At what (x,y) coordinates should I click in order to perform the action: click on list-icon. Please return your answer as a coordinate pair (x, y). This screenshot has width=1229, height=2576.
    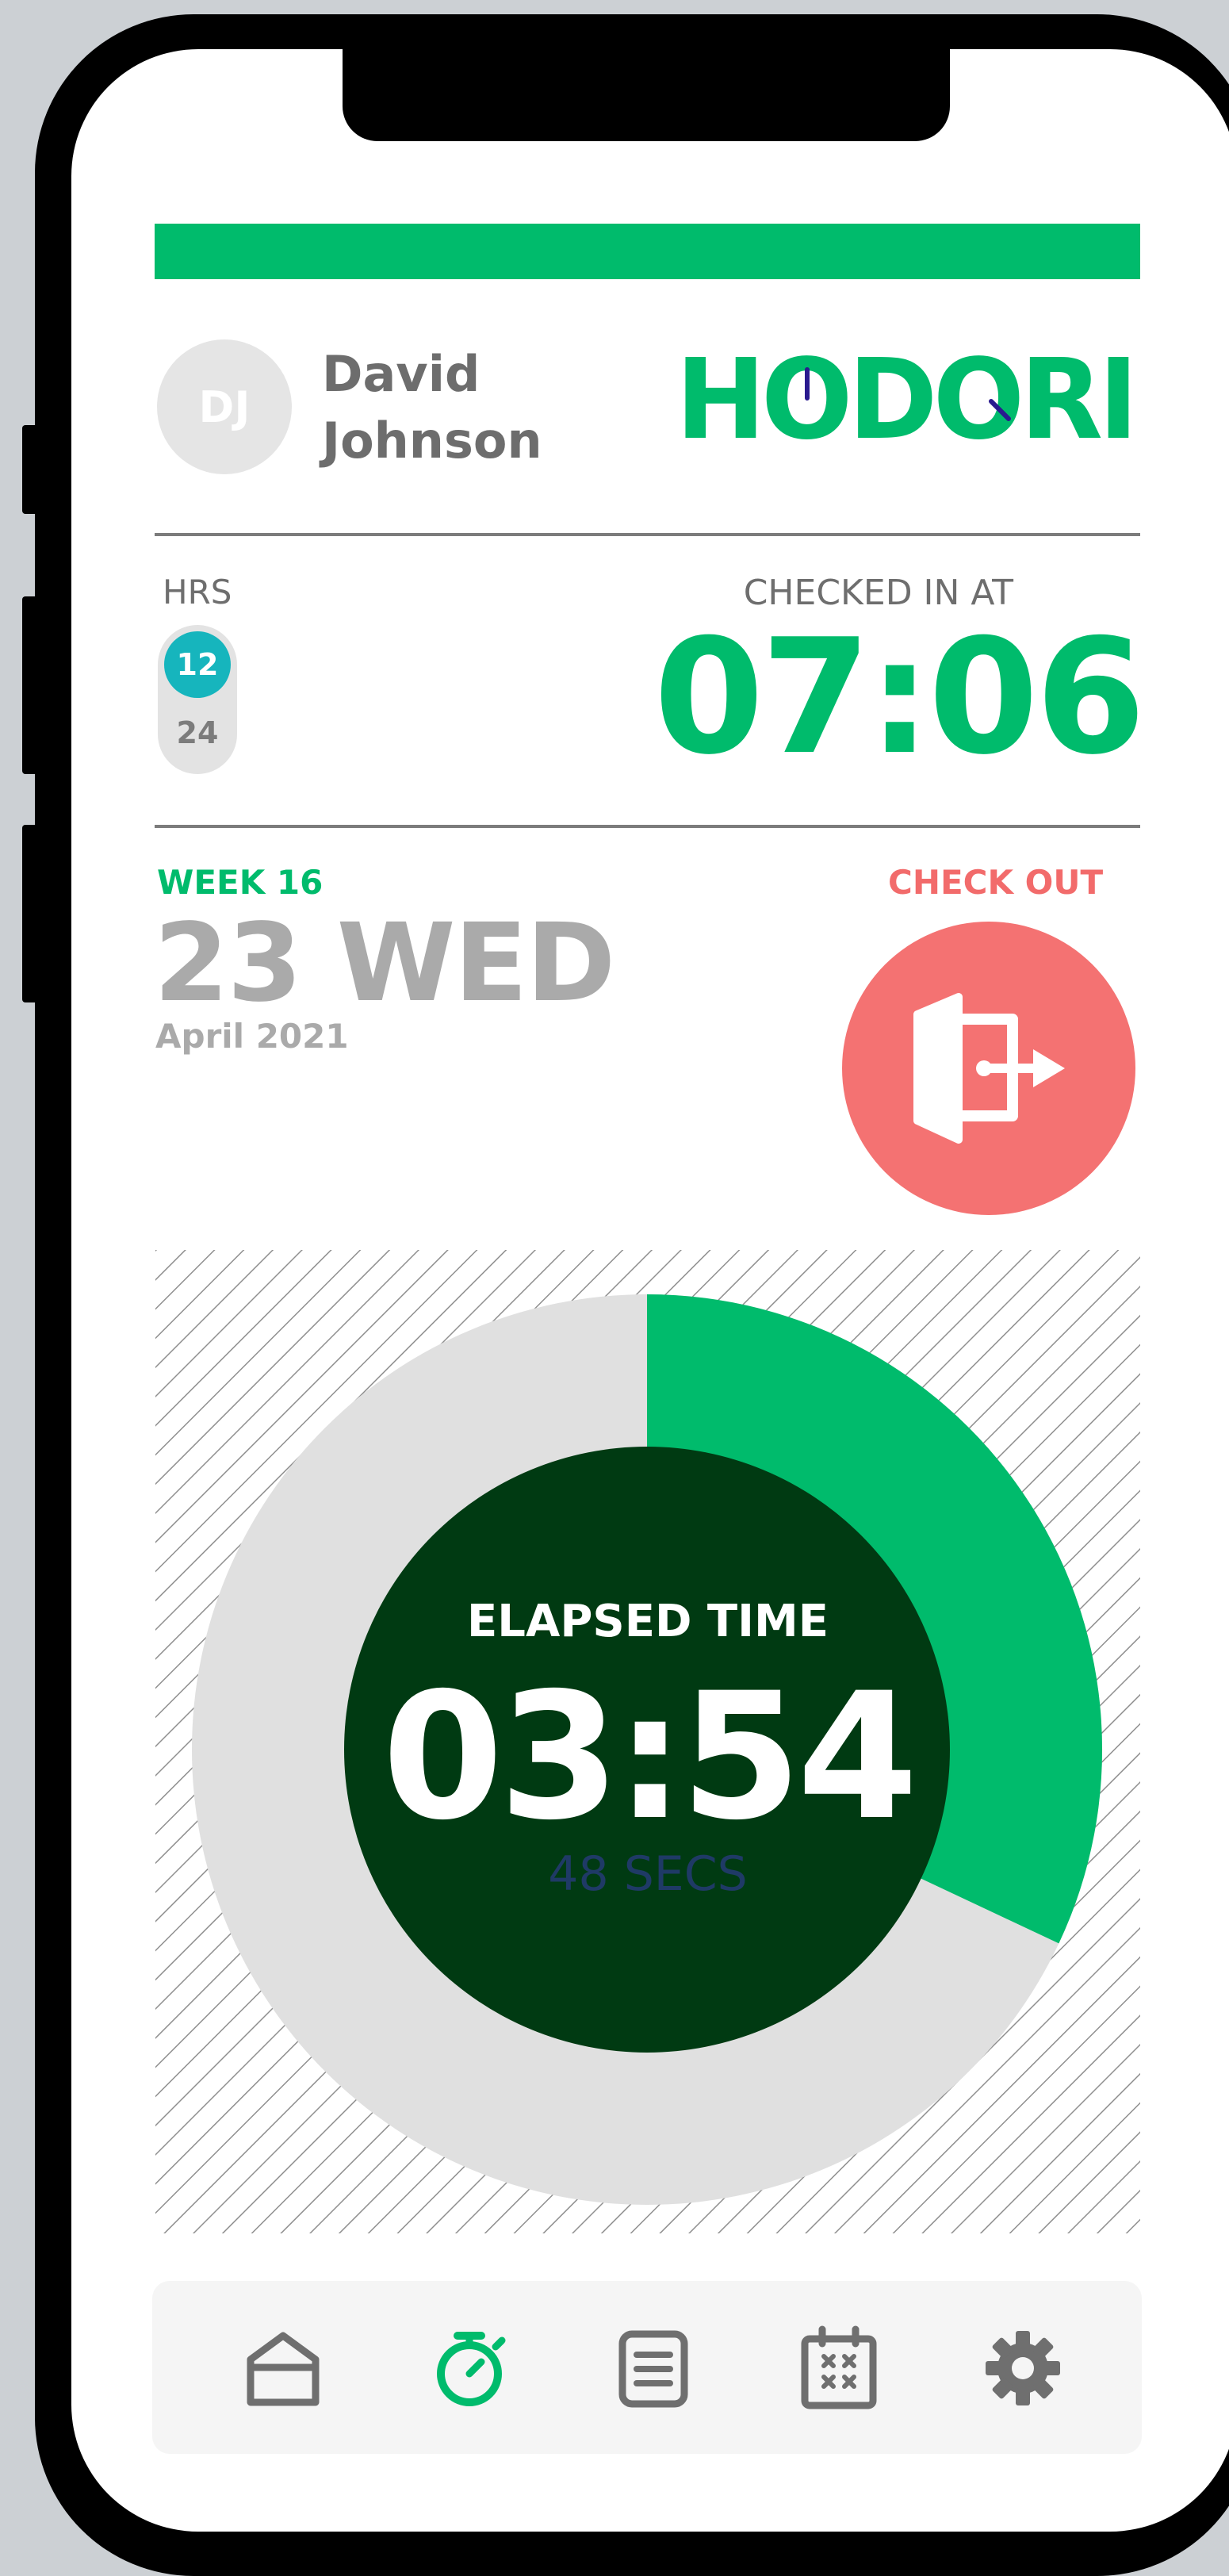
    Looking at the image, I should click on (653, 2369).